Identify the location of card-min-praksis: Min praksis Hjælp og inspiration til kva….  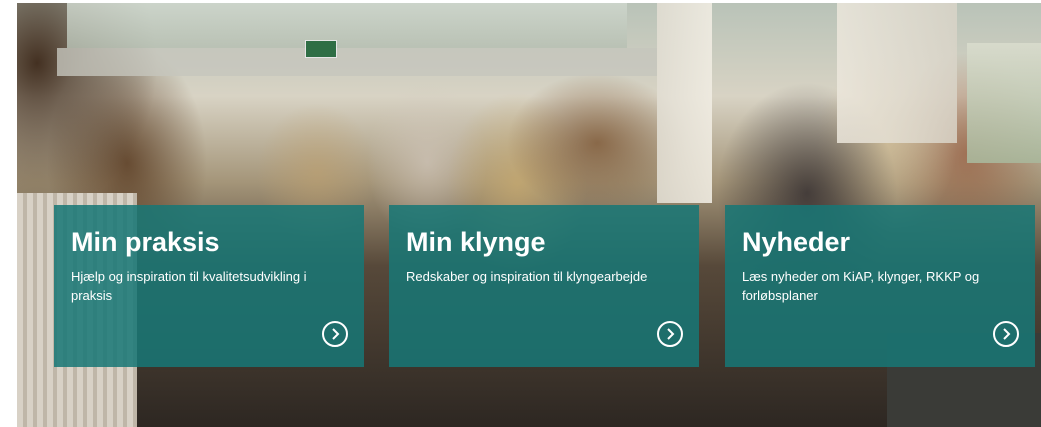
(209, 286).